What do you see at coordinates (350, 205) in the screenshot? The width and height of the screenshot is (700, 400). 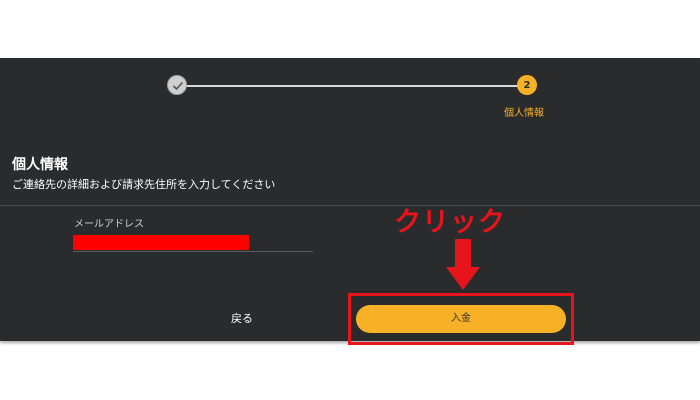 I see `section-divider` at bounding box center [350, 205].